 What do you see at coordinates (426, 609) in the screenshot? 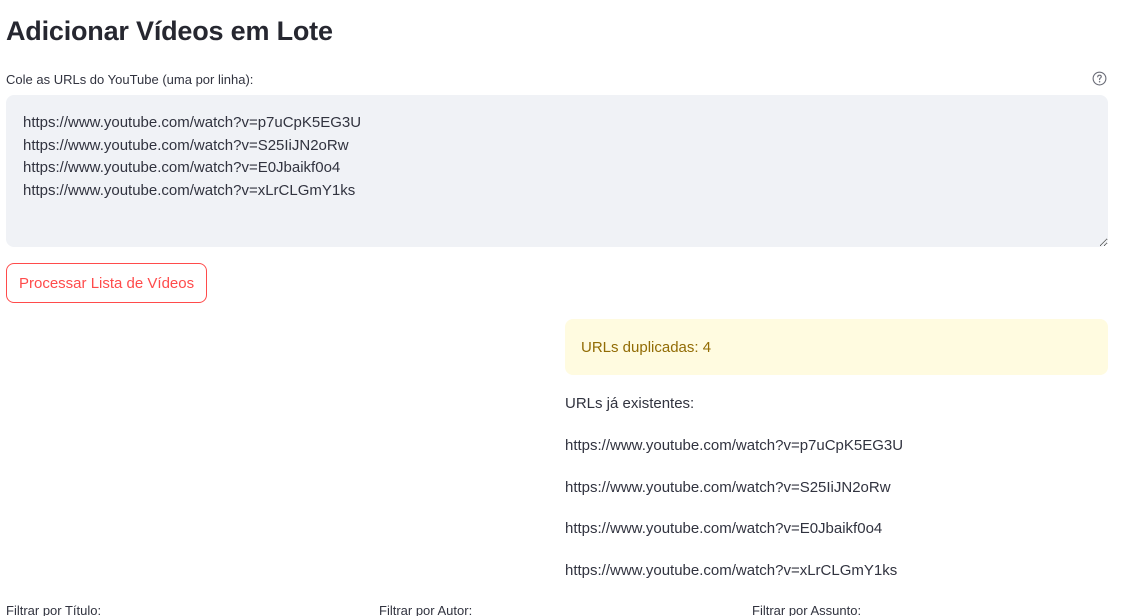
I see `filter-author-label: Filtrar por Autor:` at bounding box center [426, 609].